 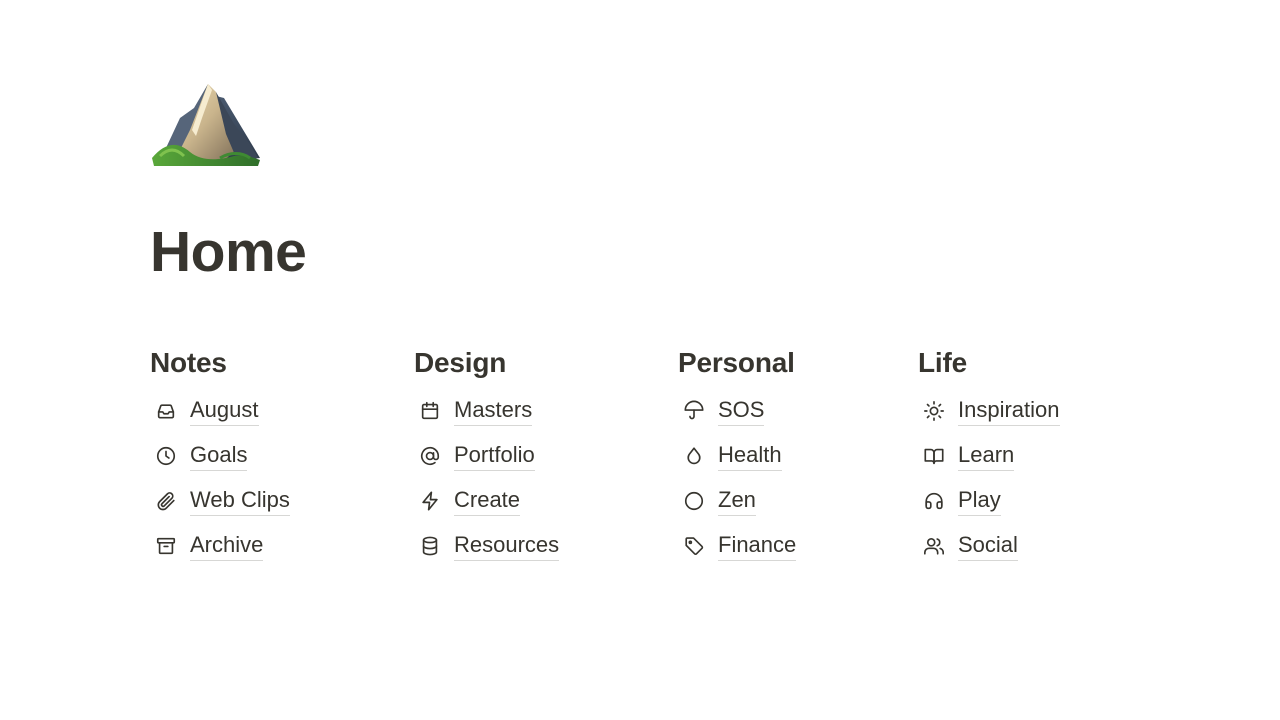 What do you see at coordinates (694, 456) in the screenshot?
I see `droplet-icon` at bounding box center [694, 456].